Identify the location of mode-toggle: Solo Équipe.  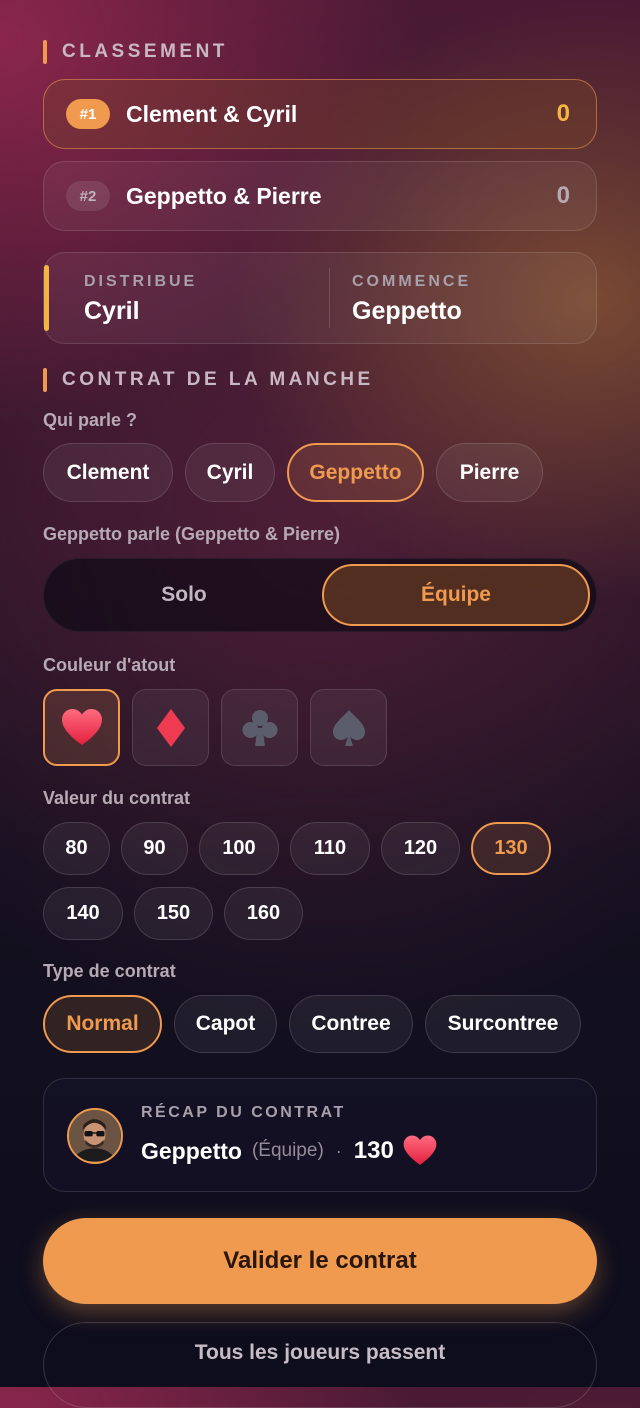
(320, 595).